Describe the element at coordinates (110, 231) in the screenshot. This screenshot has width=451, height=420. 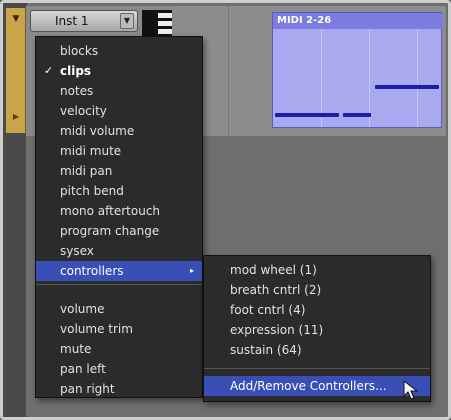
I see `menu-item-label: program change` at that location.